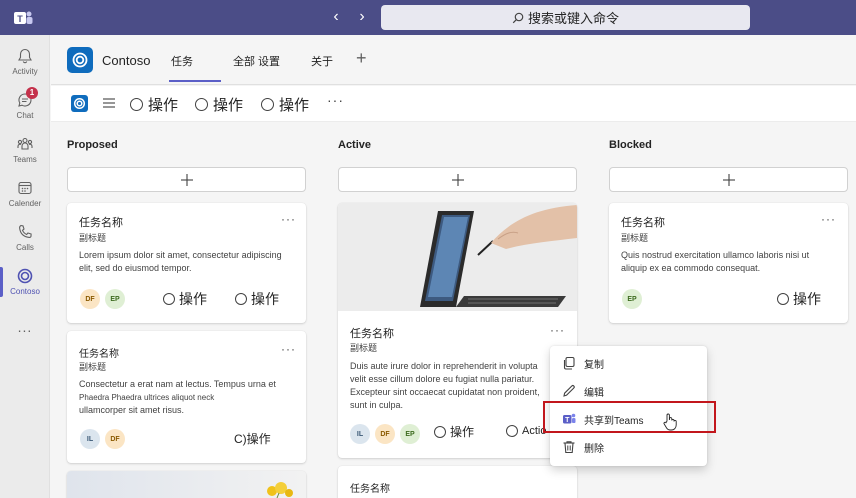  I want to click on hamburger-menu-icon, so click(109, 103).